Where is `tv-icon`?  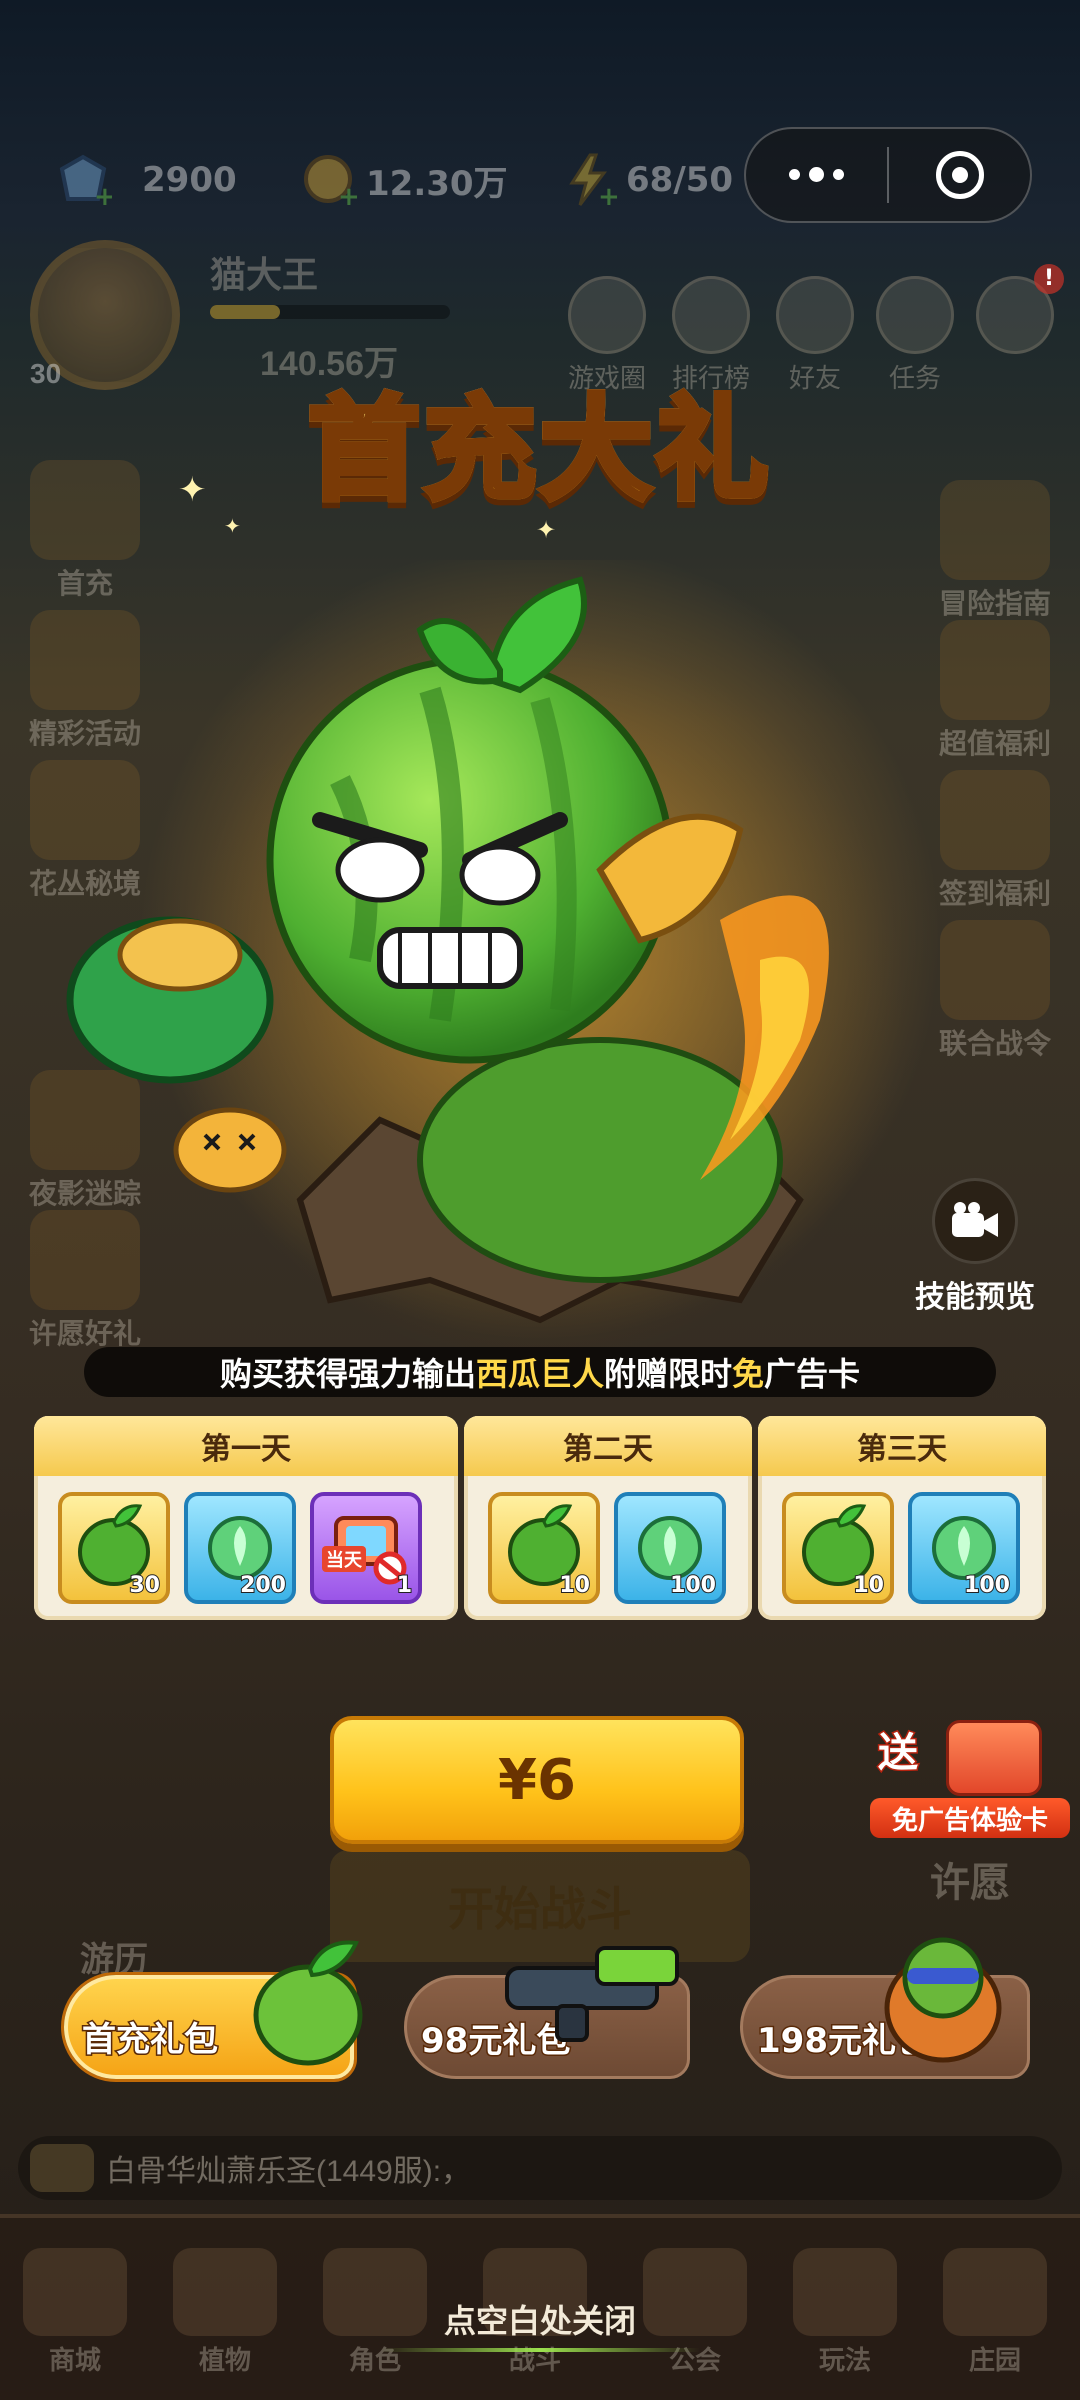
tv-icon is located at coordinates (994, 1758).